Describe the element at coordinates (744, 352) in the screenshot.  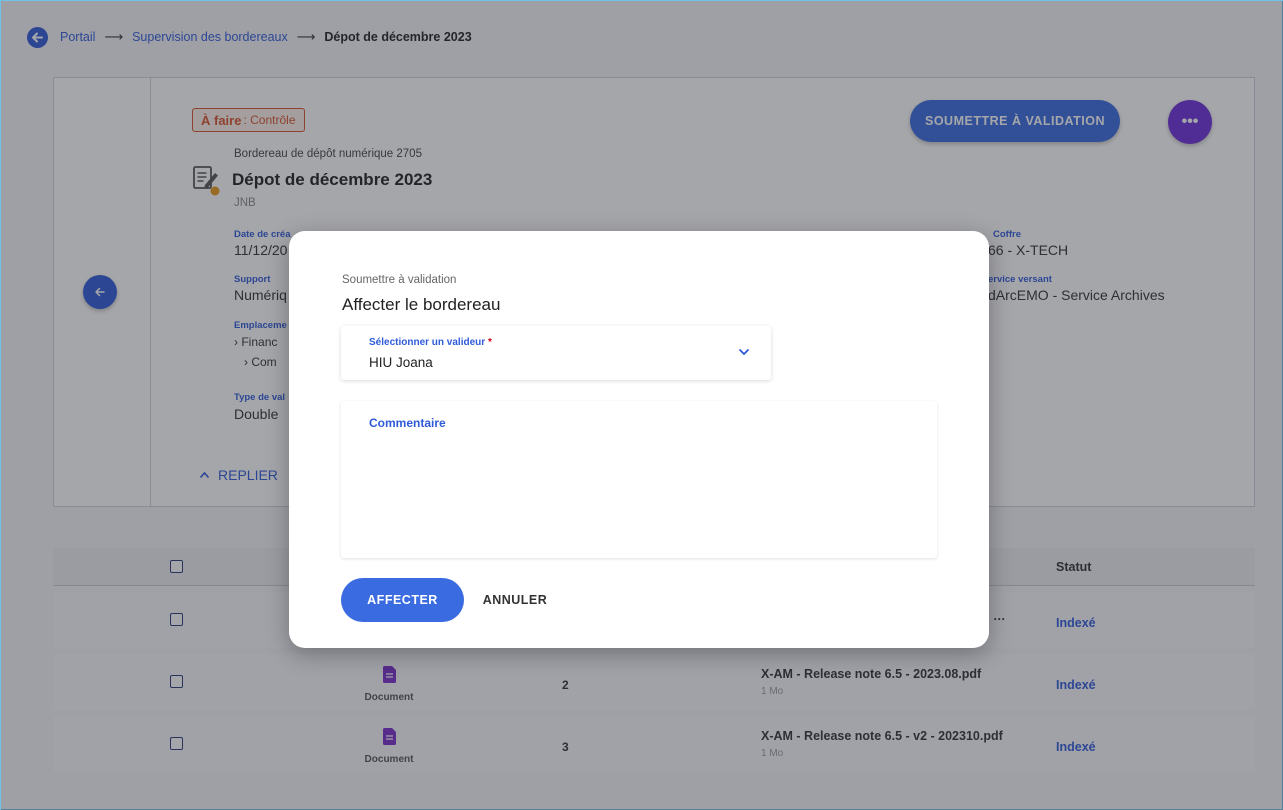
I see `chevron-down-icon` at that location.